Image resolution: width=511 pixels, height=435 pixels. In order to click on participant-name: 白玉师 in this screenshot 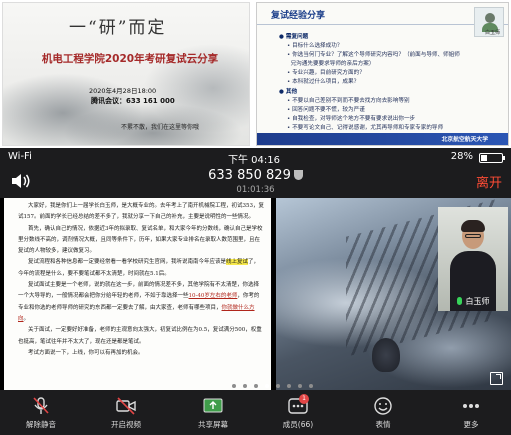, I will do `click(477, 301)`.